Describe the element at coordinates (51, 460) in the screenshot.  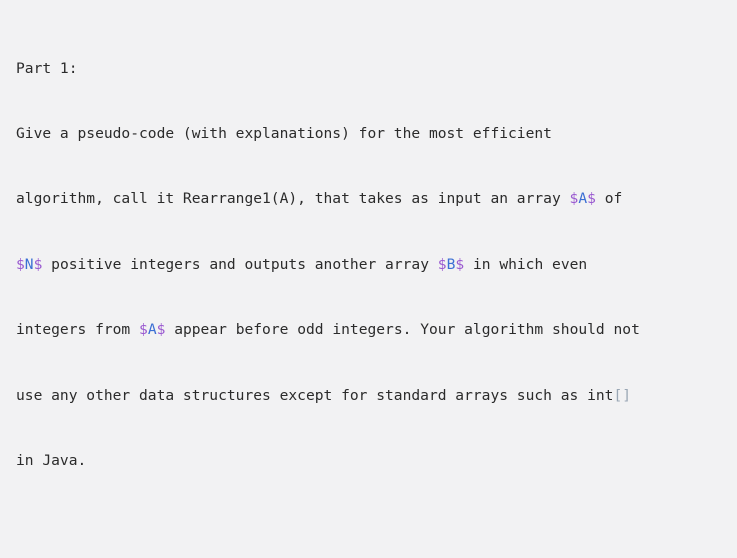
I see `line-text: in Java.` at that location.